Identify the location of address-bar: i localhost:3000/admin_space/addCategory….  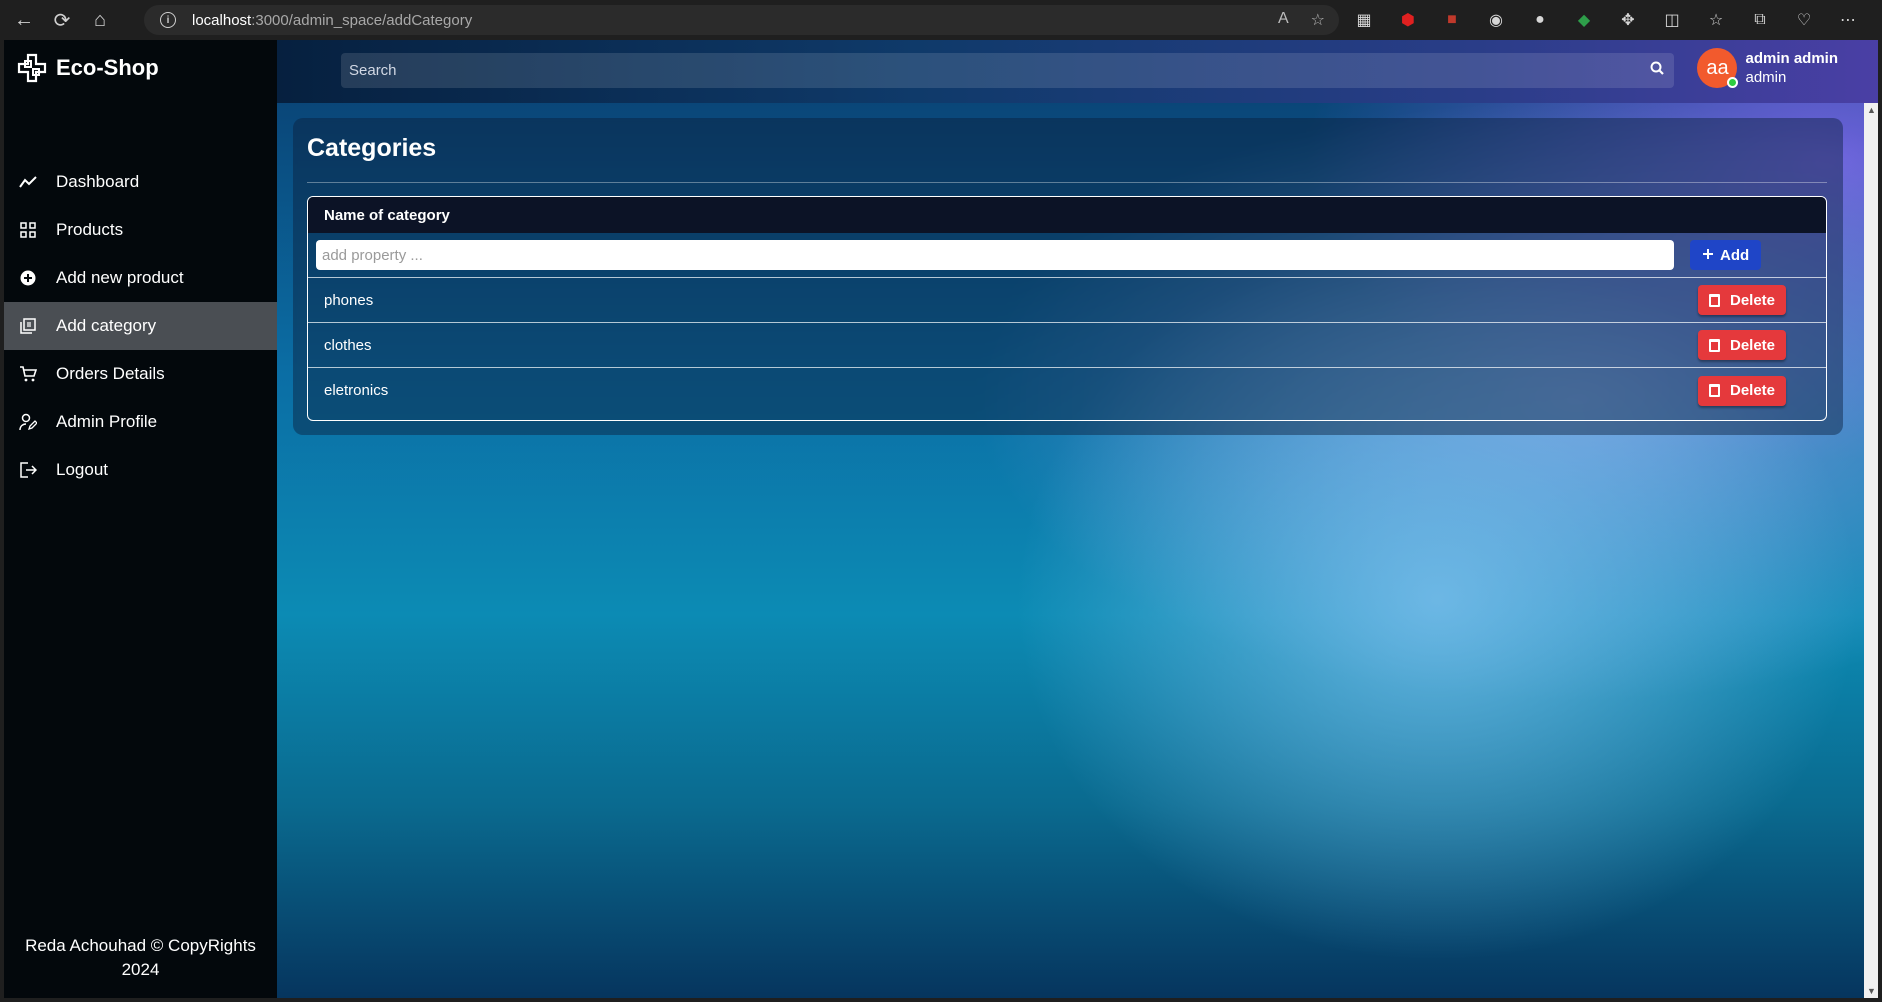
(741, 20).